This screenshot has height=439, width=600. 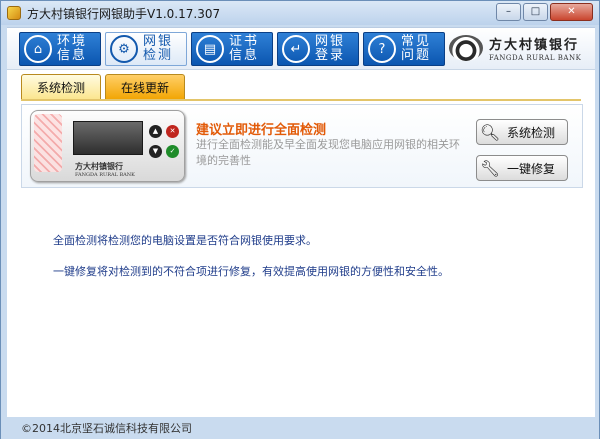 I want to click on bank-logo: 方大村镇银行 FANGDA RURAL BANK, so click(x=515, y=48).